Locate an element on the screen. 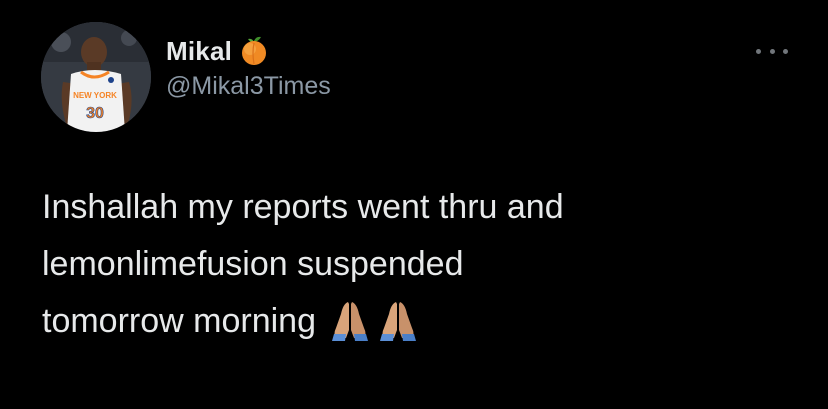  avatar-jersey-number: 30 is located at coordinates (95, 113).